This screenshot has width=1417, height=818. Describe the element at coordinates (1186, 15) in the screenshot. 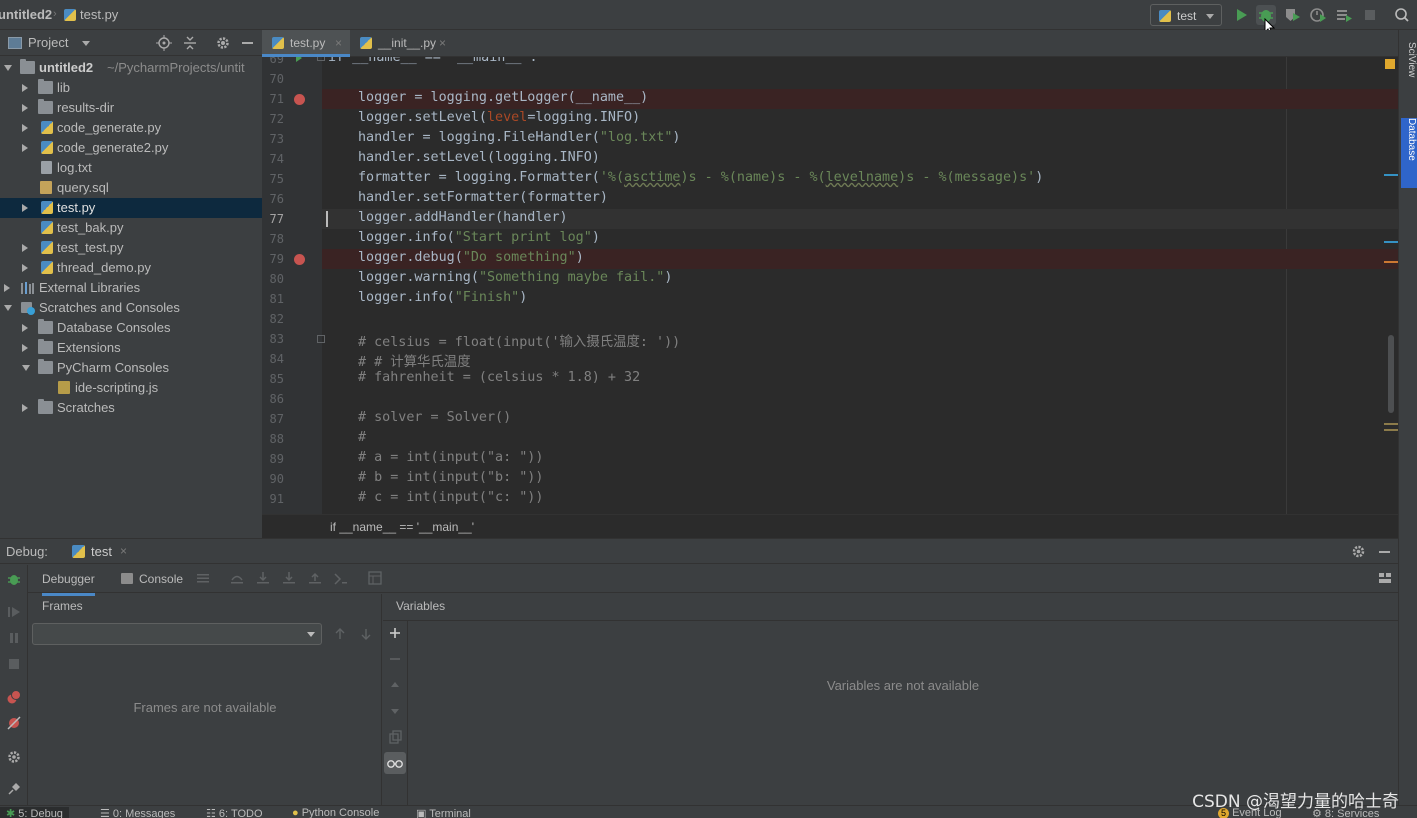

I see `run-configuration-select: test` at that location.